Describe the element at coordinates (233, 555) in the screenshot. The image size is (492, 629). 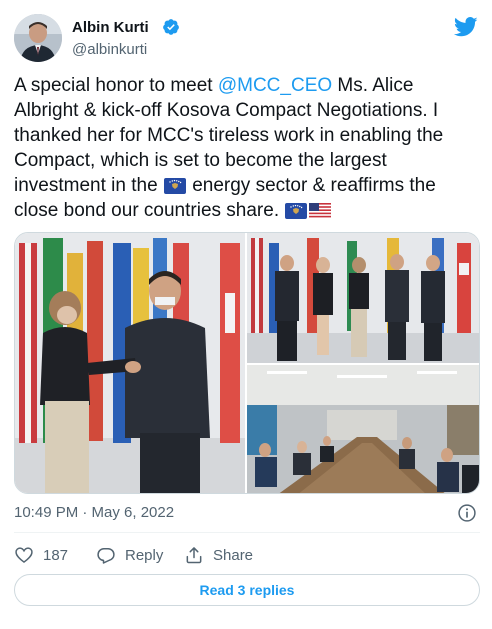
I see `share-label: Share` at that location.